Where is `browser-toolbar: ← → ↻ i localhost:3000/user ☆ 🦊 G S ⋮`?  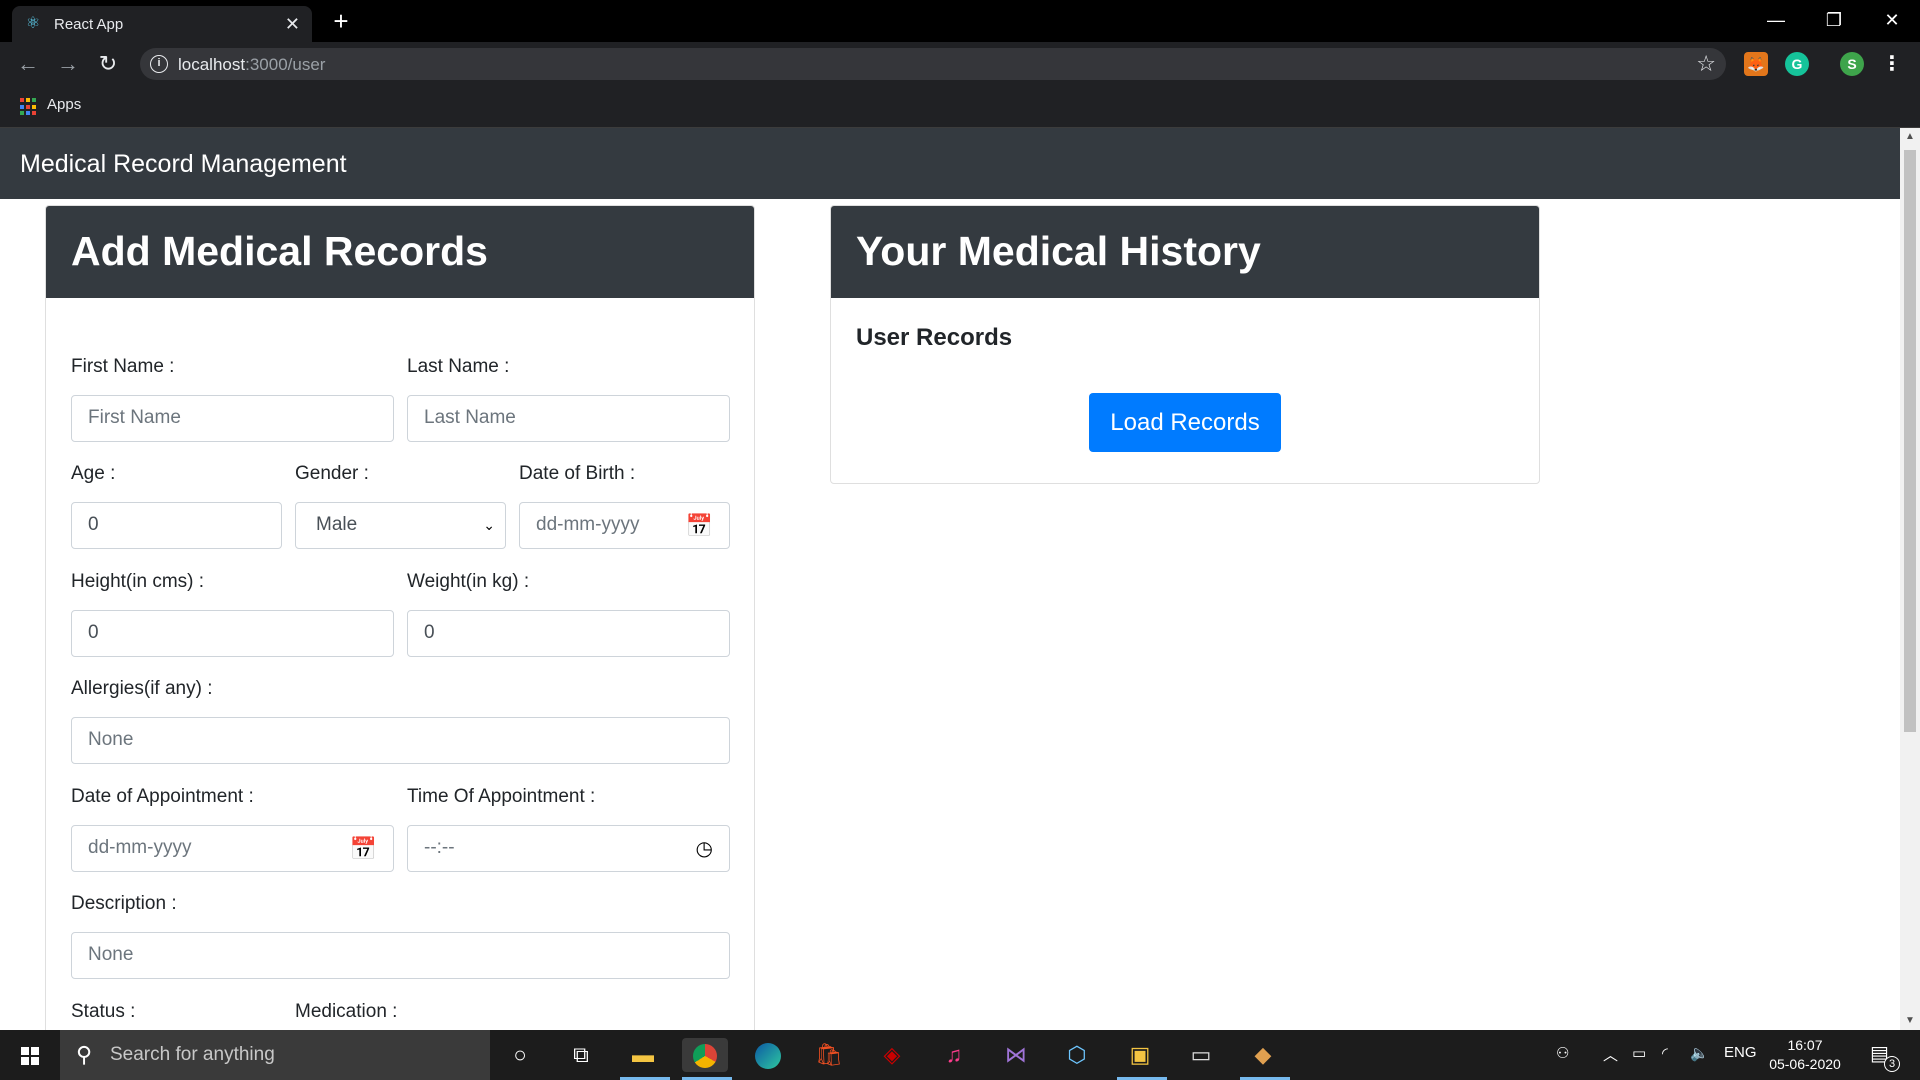 browser-toolbar: ← → ↻ i localhost:3000/user ☆ 🦊 G S ⋮ is located at coordinates (960, 64).